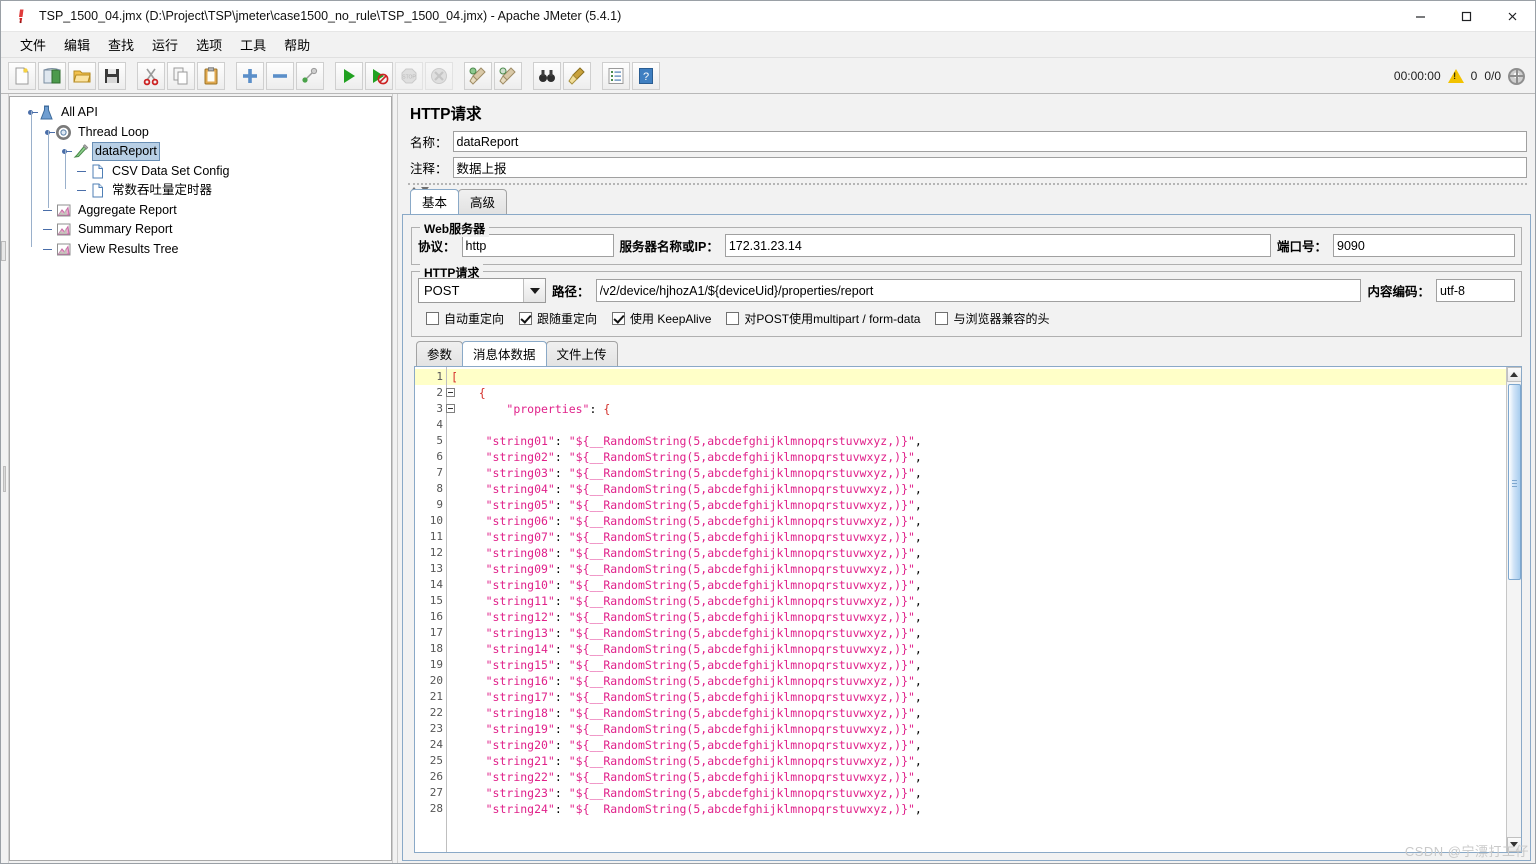 The width and height of the screenshot is (1536, 864). Describe the element at coordinates (534, 290) in the screenshot. I see `method-dropdown-arrow` at that location.